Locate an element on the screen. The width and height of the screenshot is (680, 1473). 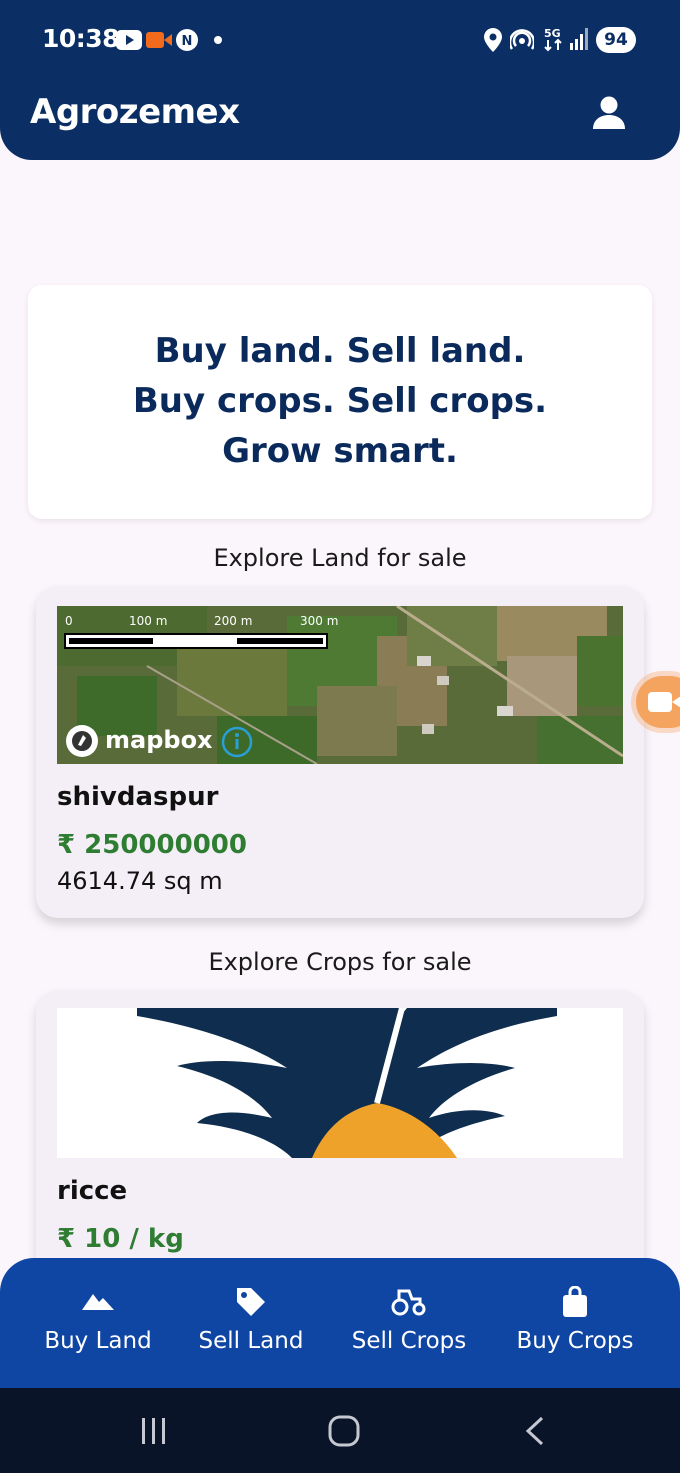
land-section-title: Explore Land for sale is located at coordinates (340, 558).